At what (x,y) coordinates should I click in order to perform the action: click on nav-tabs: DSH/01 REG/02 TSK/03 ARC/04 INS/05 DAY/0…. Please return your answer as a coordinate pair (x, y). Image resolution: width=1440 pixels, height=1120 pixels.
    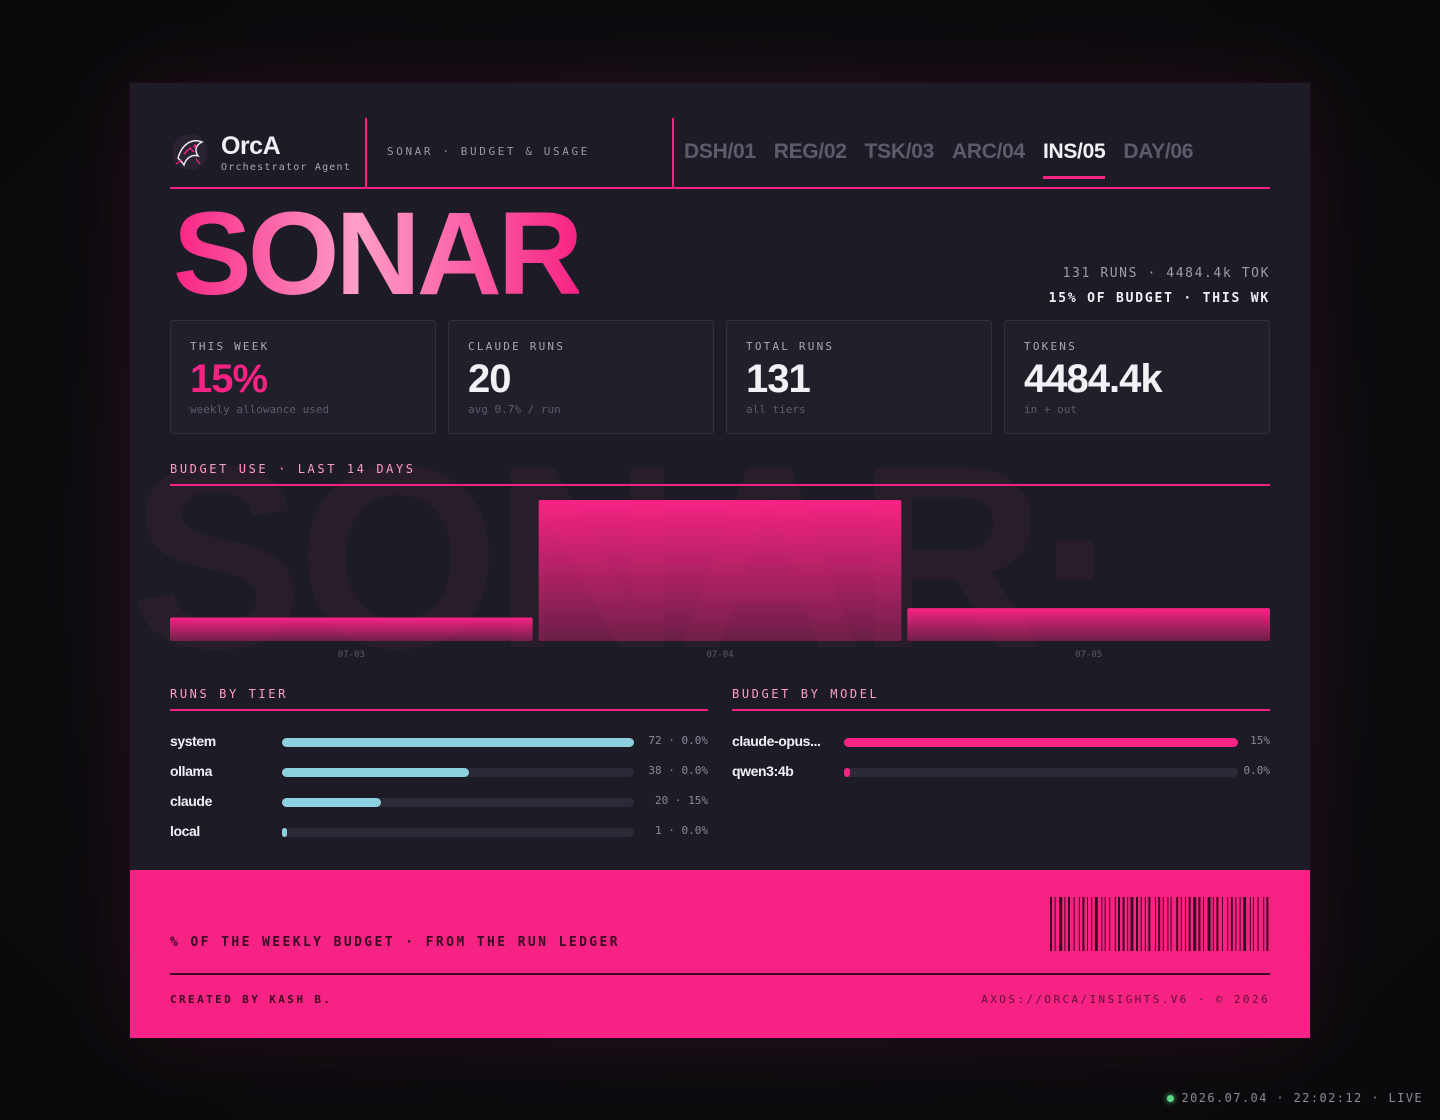
    Looking at the image, I should click on (938, 152).